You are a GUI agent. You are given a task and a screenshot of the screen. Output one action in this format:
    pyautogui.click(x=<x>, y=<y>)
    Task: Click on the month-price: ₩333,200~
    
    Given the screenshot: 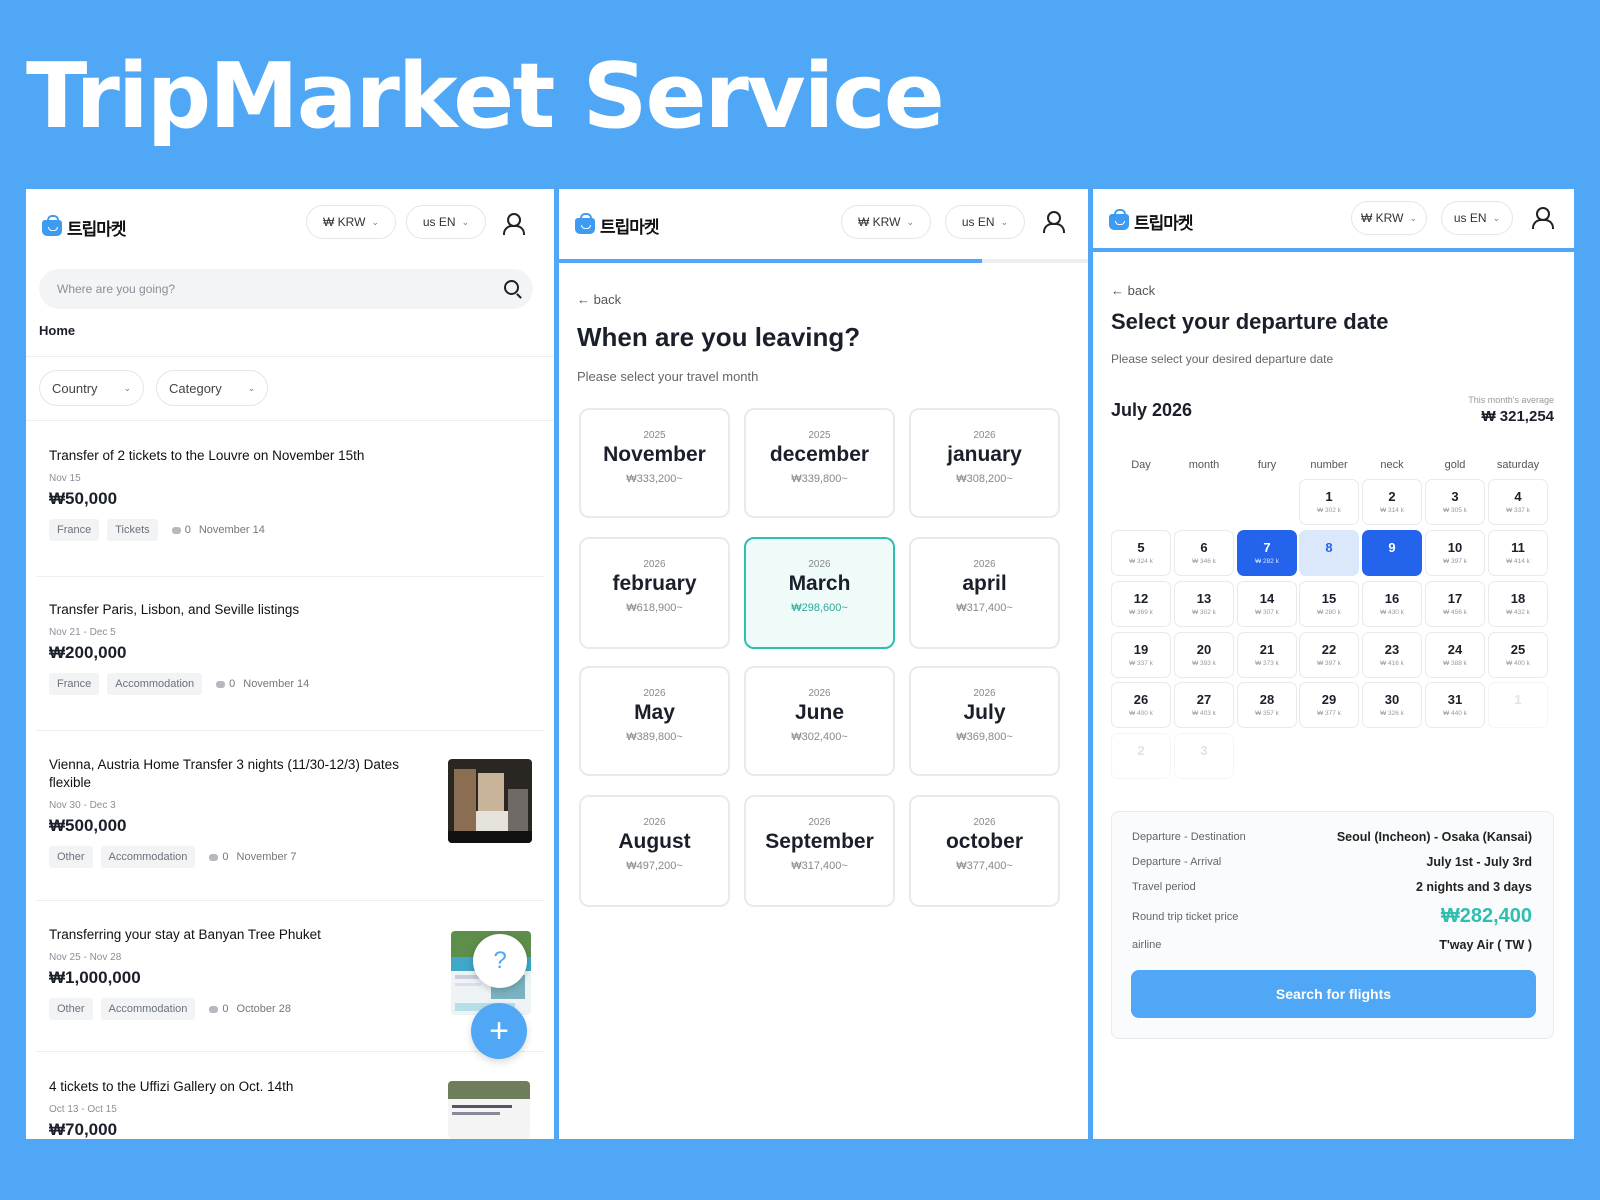 What is the action you would take?
    pyautogui.click(x=654, y=479)
    